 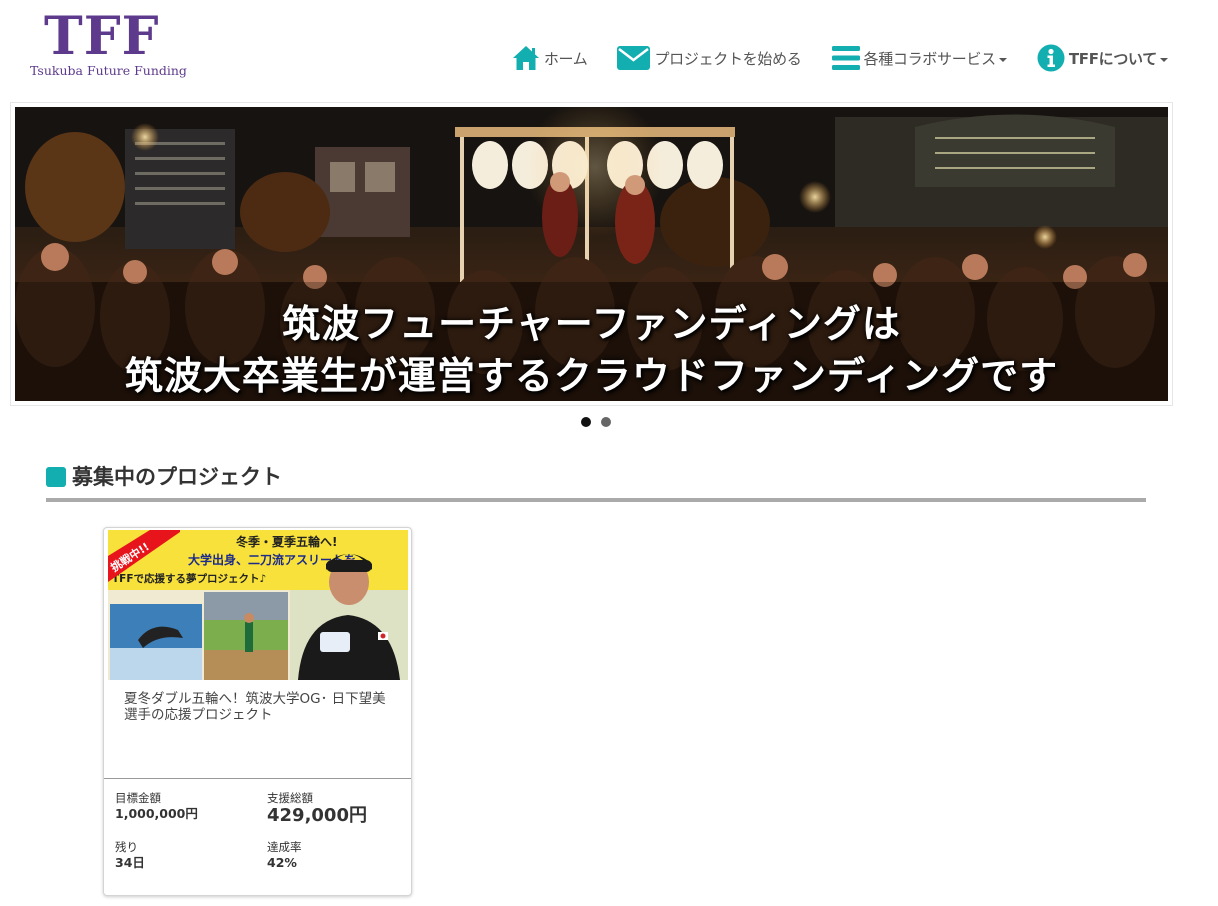 I want to click on achievement-rate: 達成率 42%, so click(x=284, y=856).